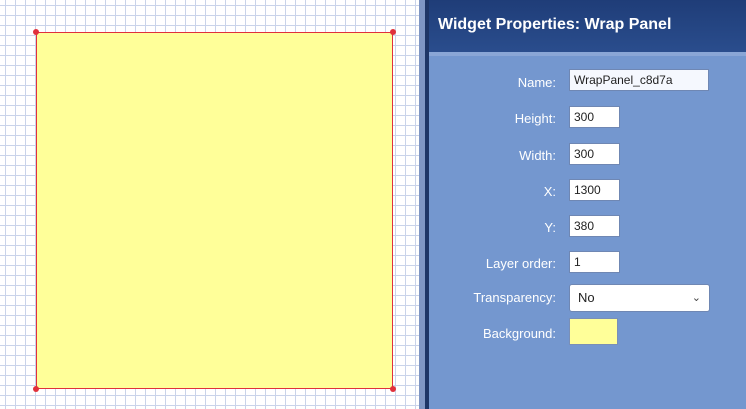  What do you see at coordinates (36, 389) in the screenshot?
I see `resize-handle-bottom-left` at bounding box center [36, 389].